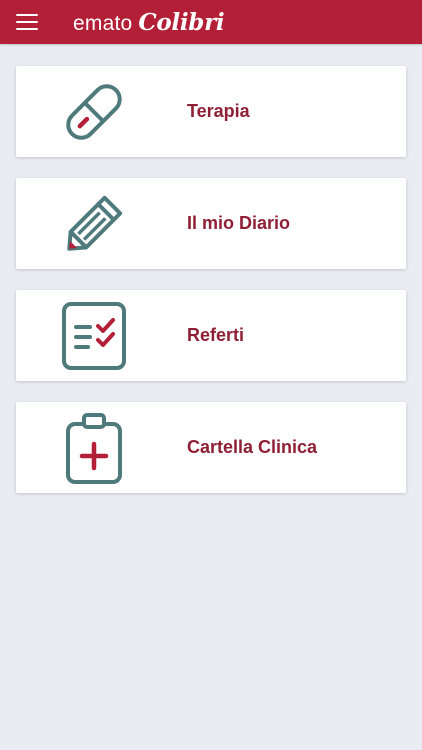  I want to click on menu-card-label: Terapia, so click(218, 111).